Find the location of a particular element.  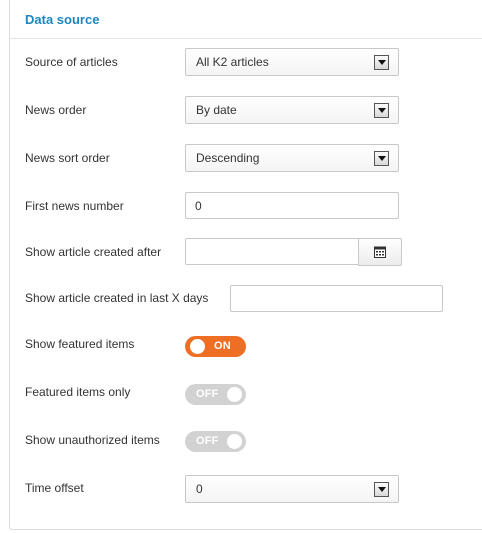

created-last-days-input is located at coordinates (336, 298).